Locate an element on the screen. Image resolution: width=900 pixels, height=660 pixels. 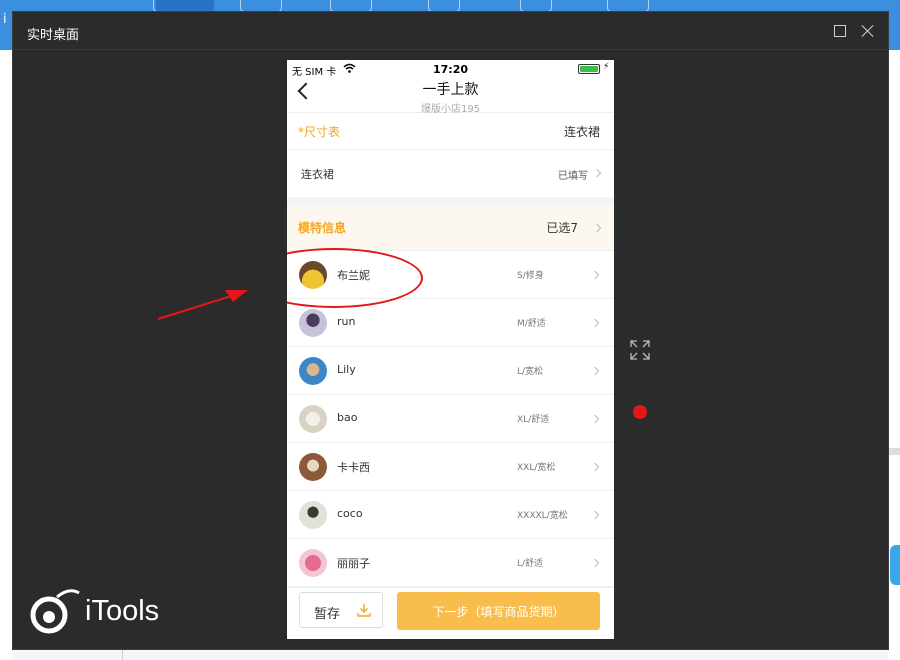
nav-title: 一手上款 is located at coordinates (450, 90).